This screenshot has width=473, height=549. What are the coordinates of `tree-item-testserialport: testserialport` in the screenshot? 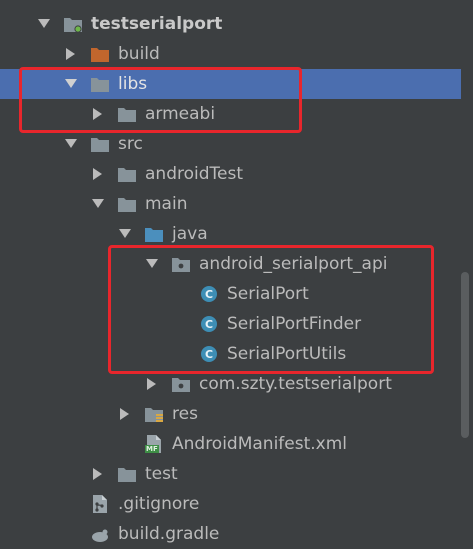 It's located at (230, 24).